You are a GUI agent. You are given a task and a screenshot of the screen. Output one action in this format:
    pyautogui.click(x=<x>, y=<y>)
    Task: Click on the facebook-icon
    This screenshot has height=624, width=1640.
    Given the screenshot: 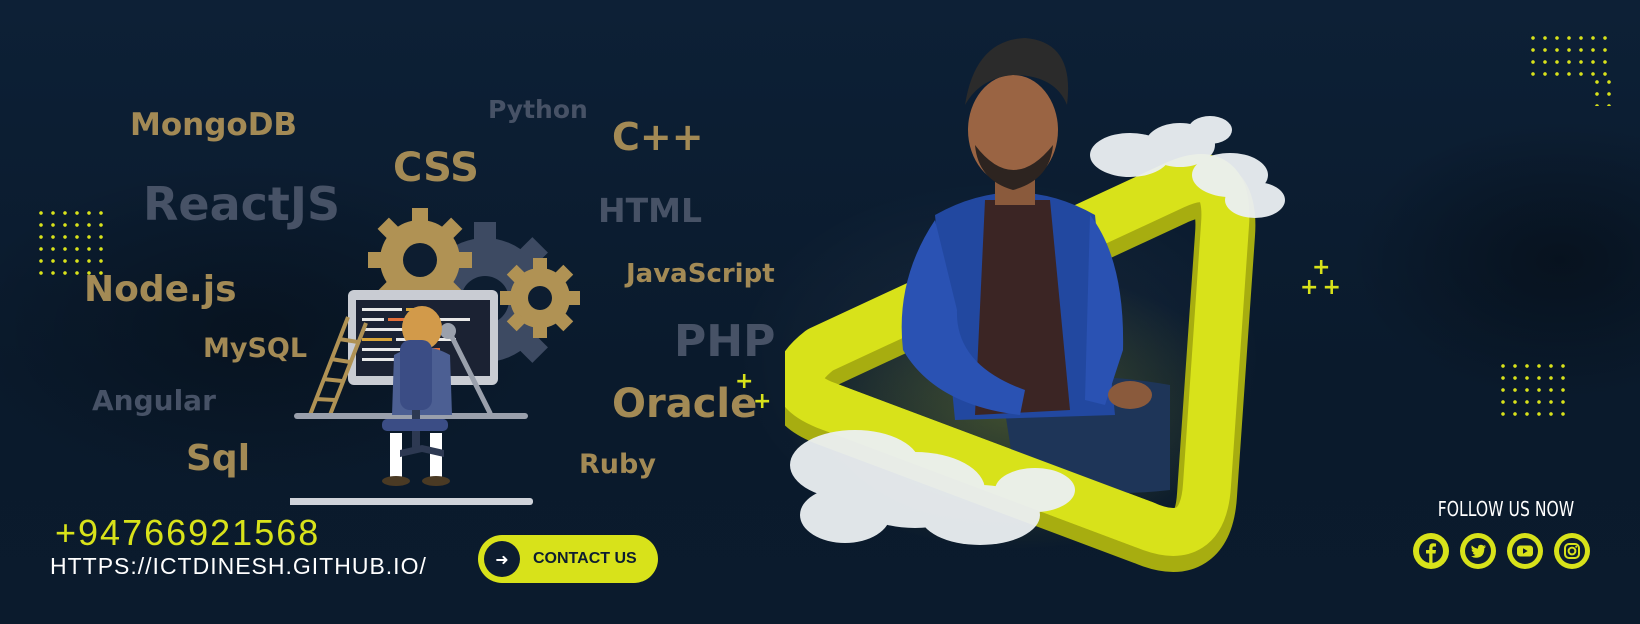 What is the action you would take?
    pyautogui.click(x=1431, y=551)
    